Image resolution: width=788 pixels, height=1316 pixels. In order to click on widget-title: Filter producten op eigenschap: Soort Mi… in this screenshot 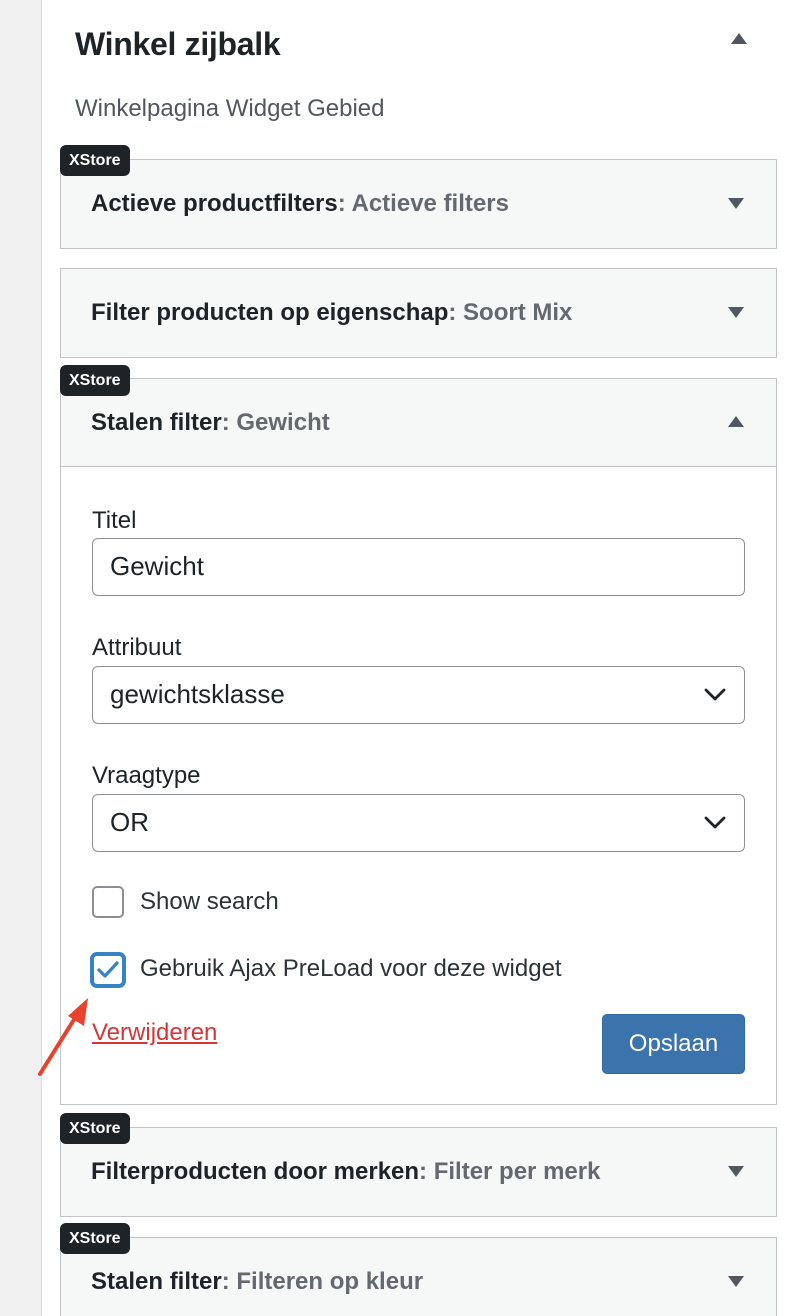, I will do `click(331, 313)`.